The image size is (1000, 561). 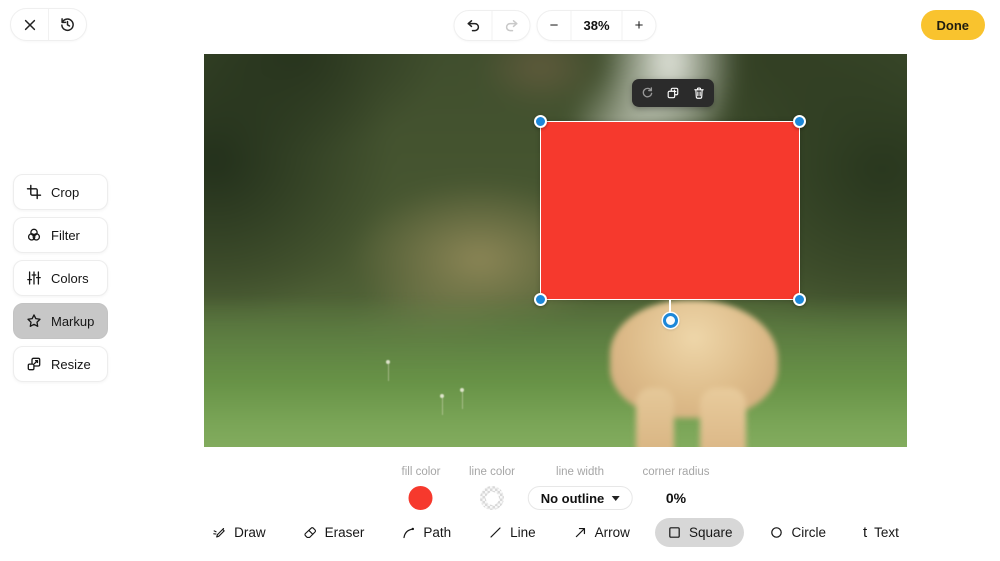 I want to click on tool-circle: Circle, so click(x=797, y=532).